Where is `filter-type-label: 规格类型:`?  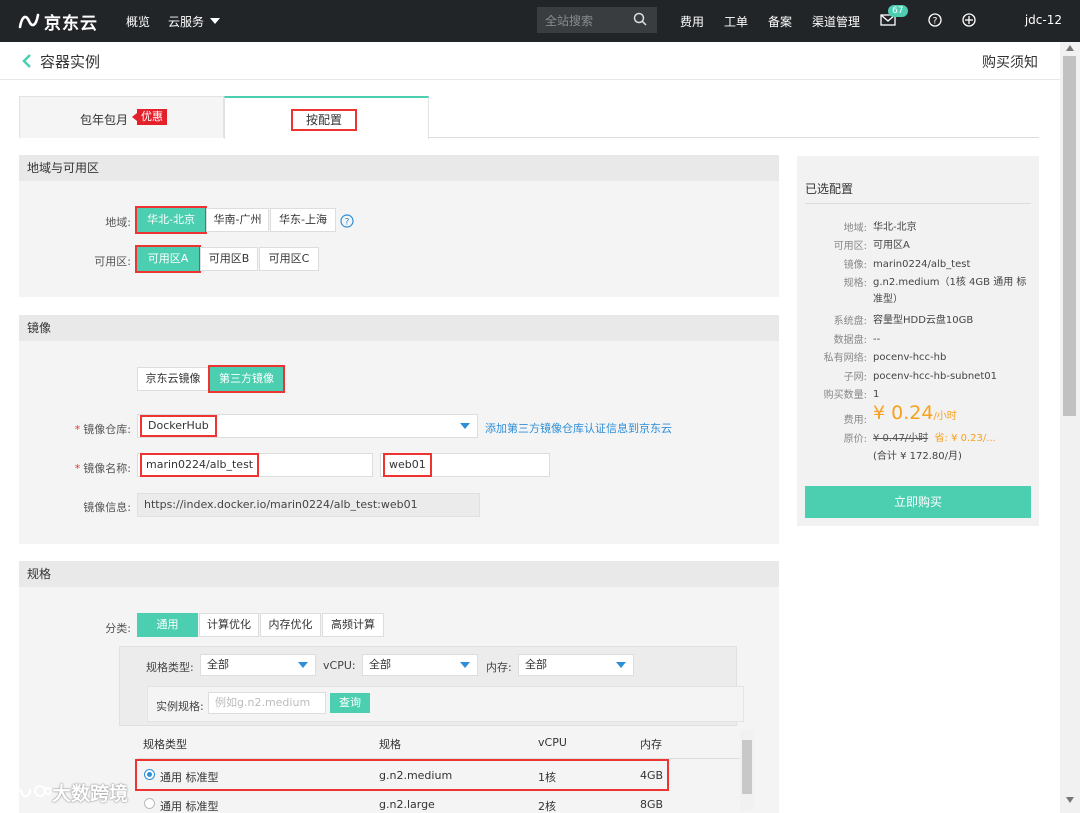 filter-type-label: 规格类型: is located at coordinates (170, 667).